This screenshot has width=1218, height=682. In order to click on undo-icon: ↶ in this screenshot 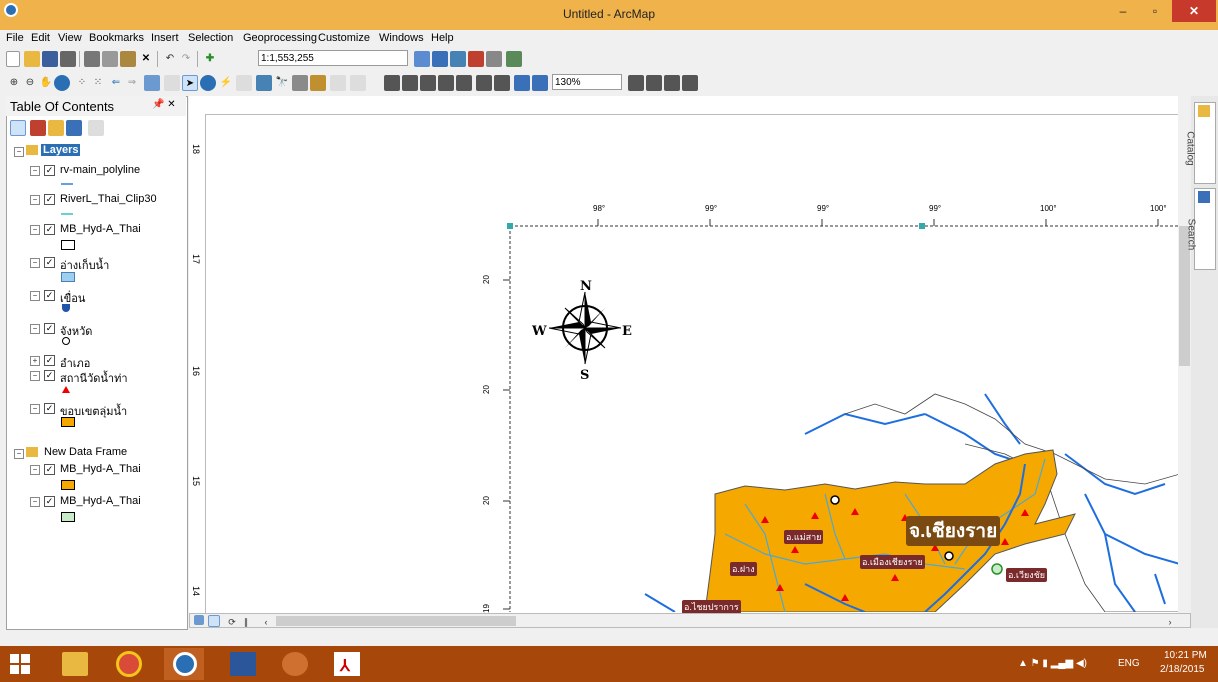, I will do `click(170, 59)`.